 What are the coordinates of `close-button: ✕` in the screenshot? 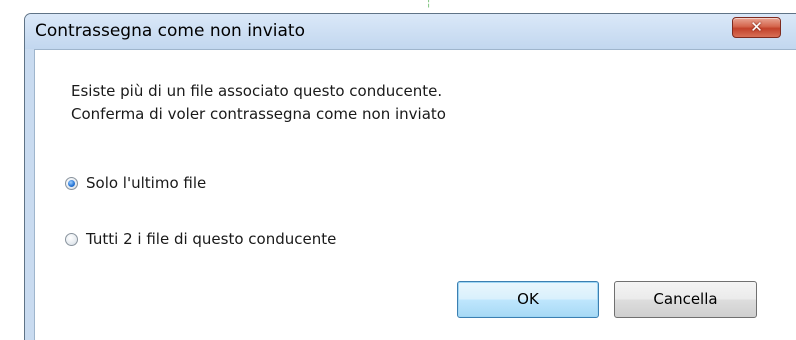 It's located at (756, 27).